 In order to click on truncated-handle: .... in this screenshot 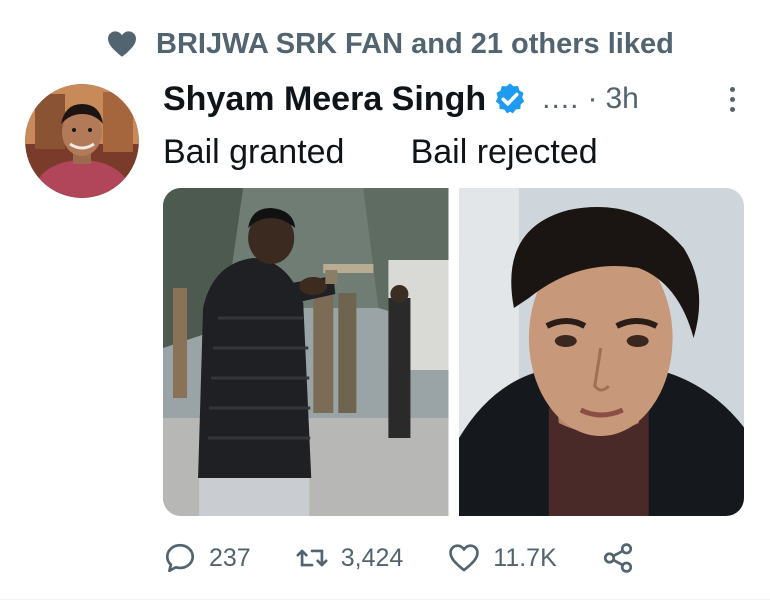, I will do `click(561, 98)`.